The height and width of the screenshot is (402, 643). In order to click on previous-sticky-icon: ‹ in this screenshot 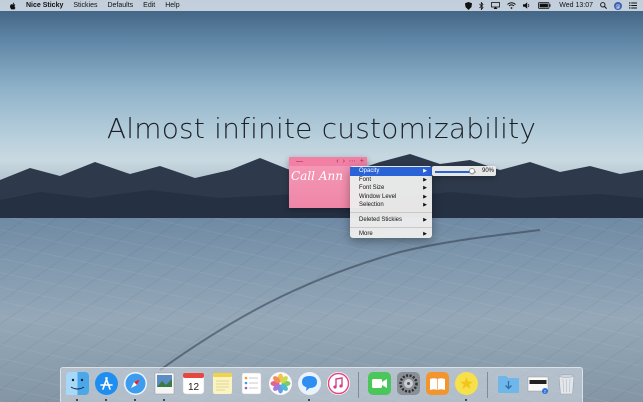, I will do `click(337, 161)`.